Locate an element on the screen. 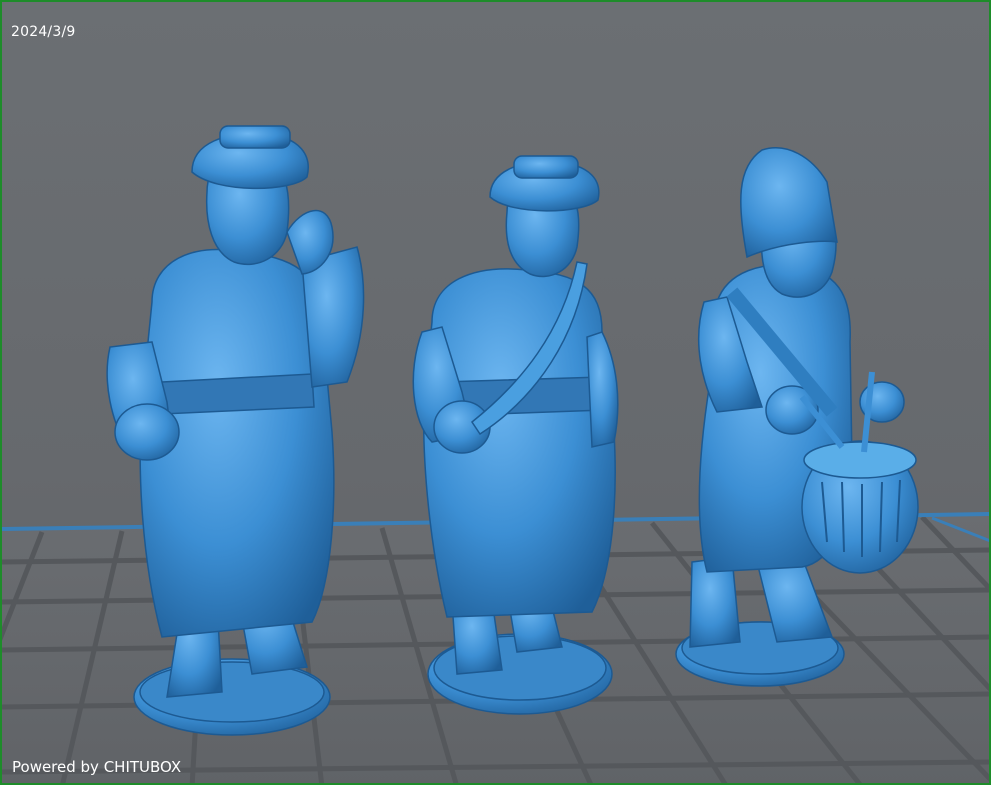  date-label: 2024/3/9 is located at coordinates (43, 32).